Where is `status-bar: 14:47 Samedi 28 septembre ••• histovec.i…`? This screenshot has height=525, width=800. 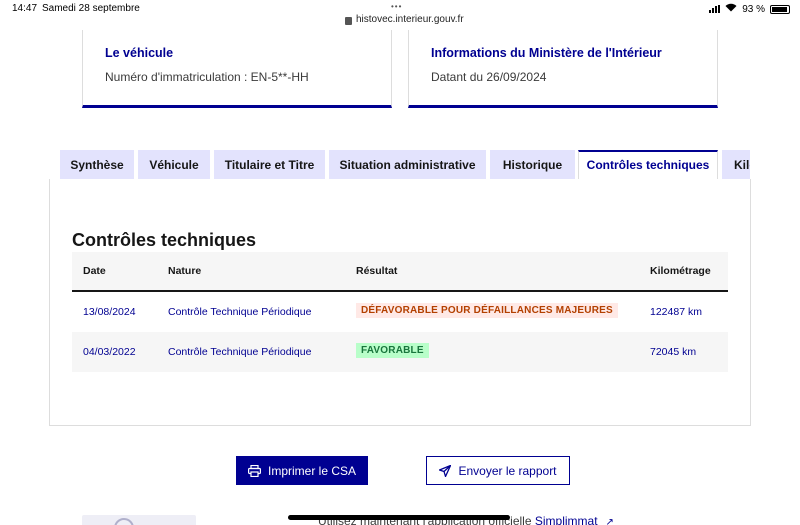 status-bar: 14:47 Samedi 28 septembre ••• histovec.i… is located at coordinates (400, 15).